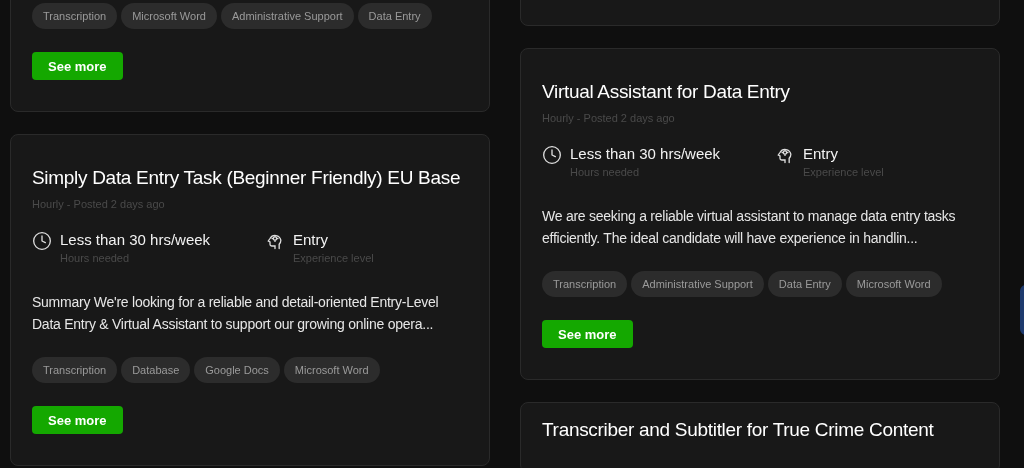 This screenshot has width=1024, height=468. I want to click on job-title: Virtual Assistant for Data Entry, so click(760, 92).